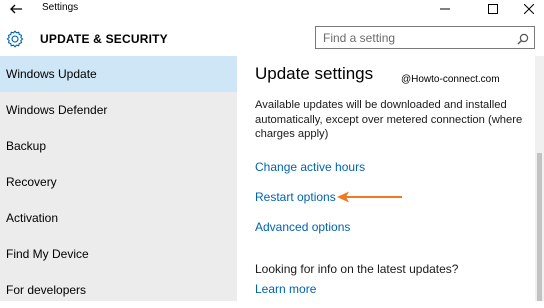  Describe the element at coordinates (118, 146) in the screenshot. I see `sidebar-item-backup: Backup` at that location.